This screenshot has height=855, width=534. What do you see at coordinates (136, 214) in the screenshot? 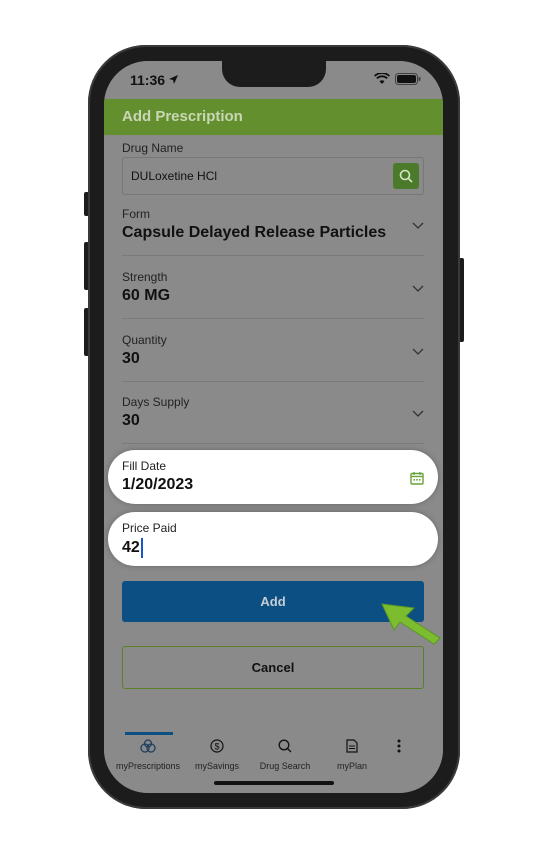
I see `form-label: Form` at bounding box center [136, 214].